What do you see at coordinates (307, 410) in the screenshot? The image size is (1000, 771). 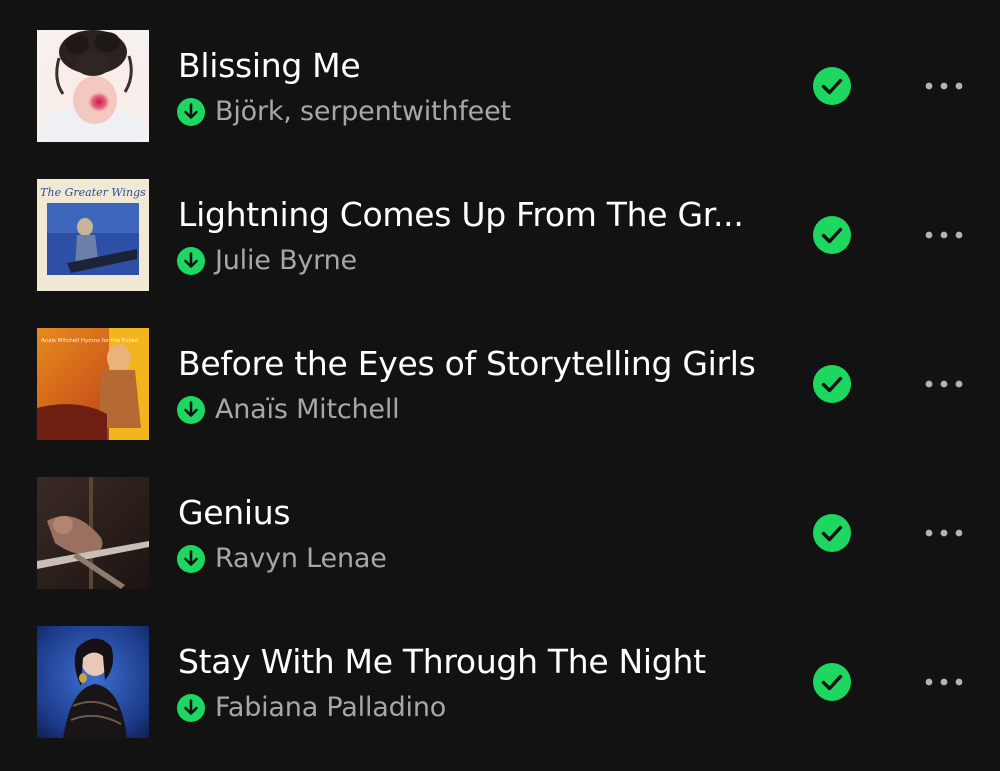 I see `artist-name: Anaïs Mitchell` at bounding box center [307, 410].